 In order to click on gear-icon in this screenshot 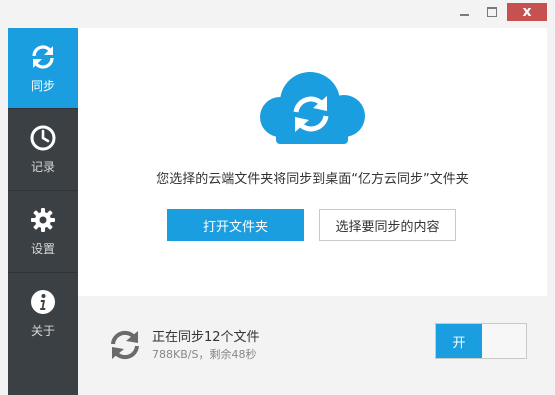, I will do `click(43, 219)`.